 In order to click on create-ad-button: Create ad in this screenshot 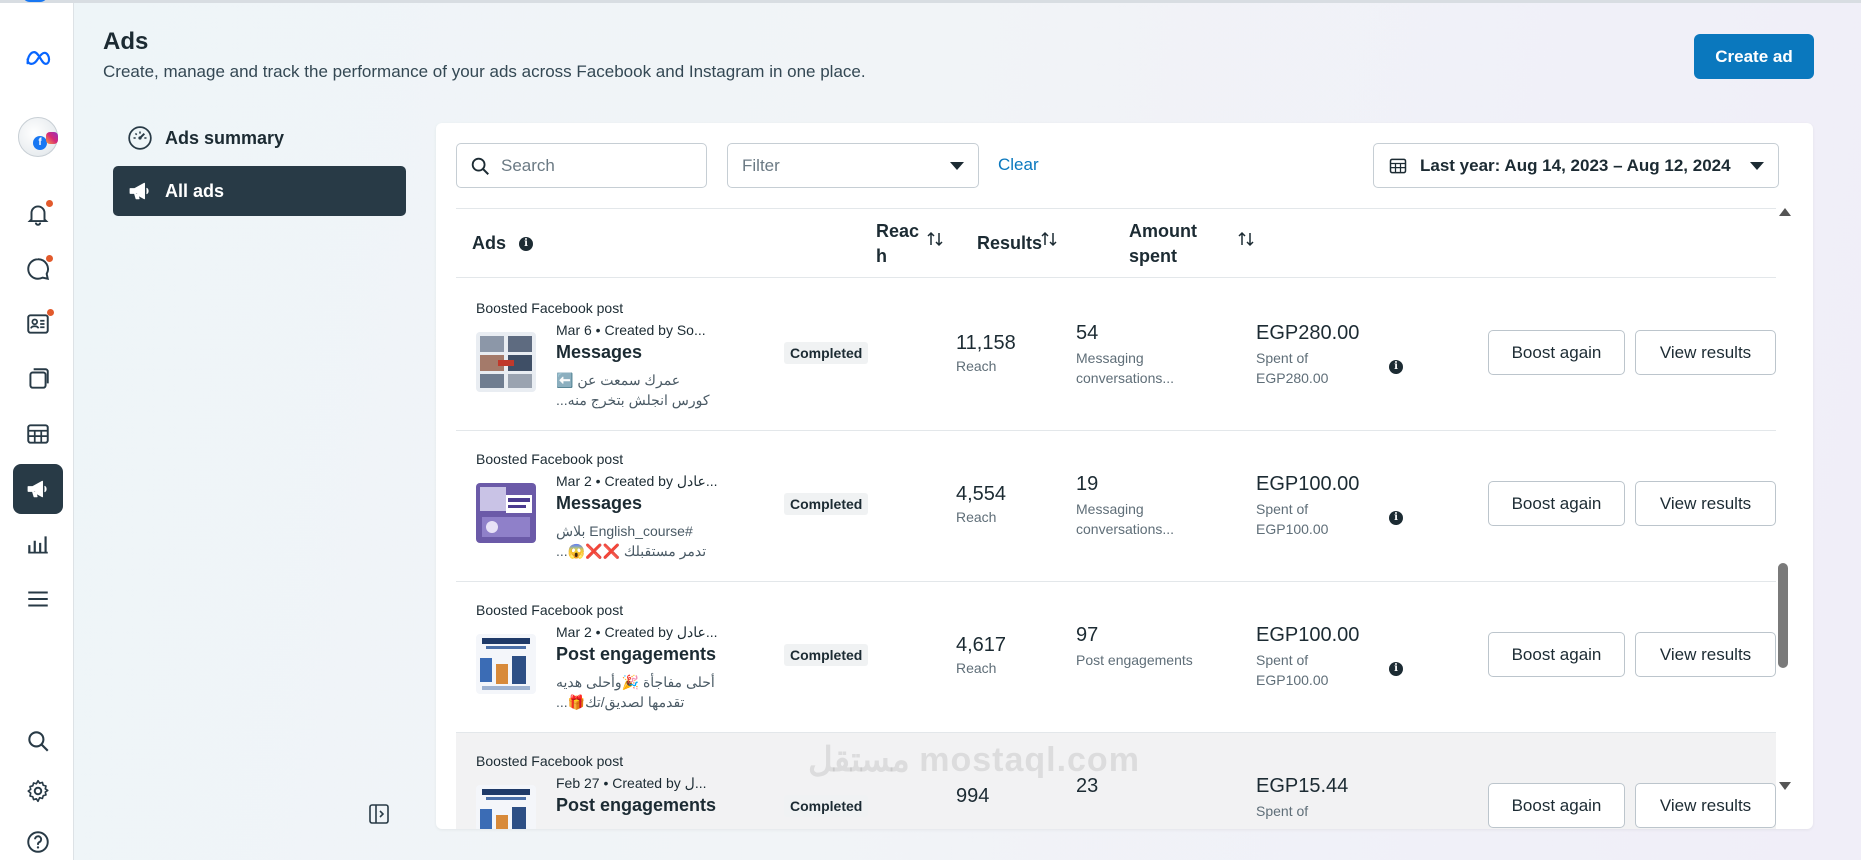, I will do `click(1754, 56)`.